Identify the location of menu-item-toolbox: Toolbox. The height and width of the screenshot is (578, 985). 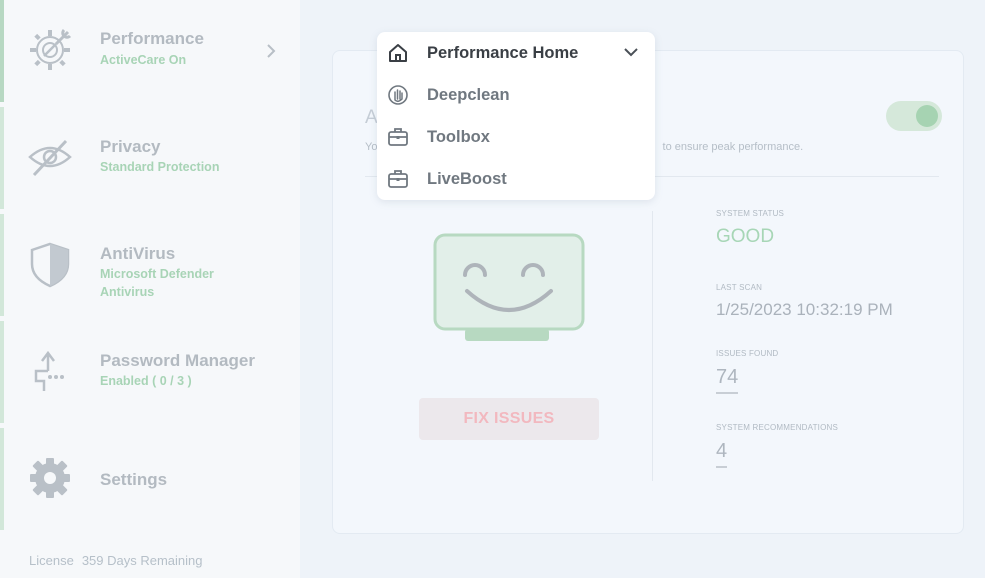
(516, 137).